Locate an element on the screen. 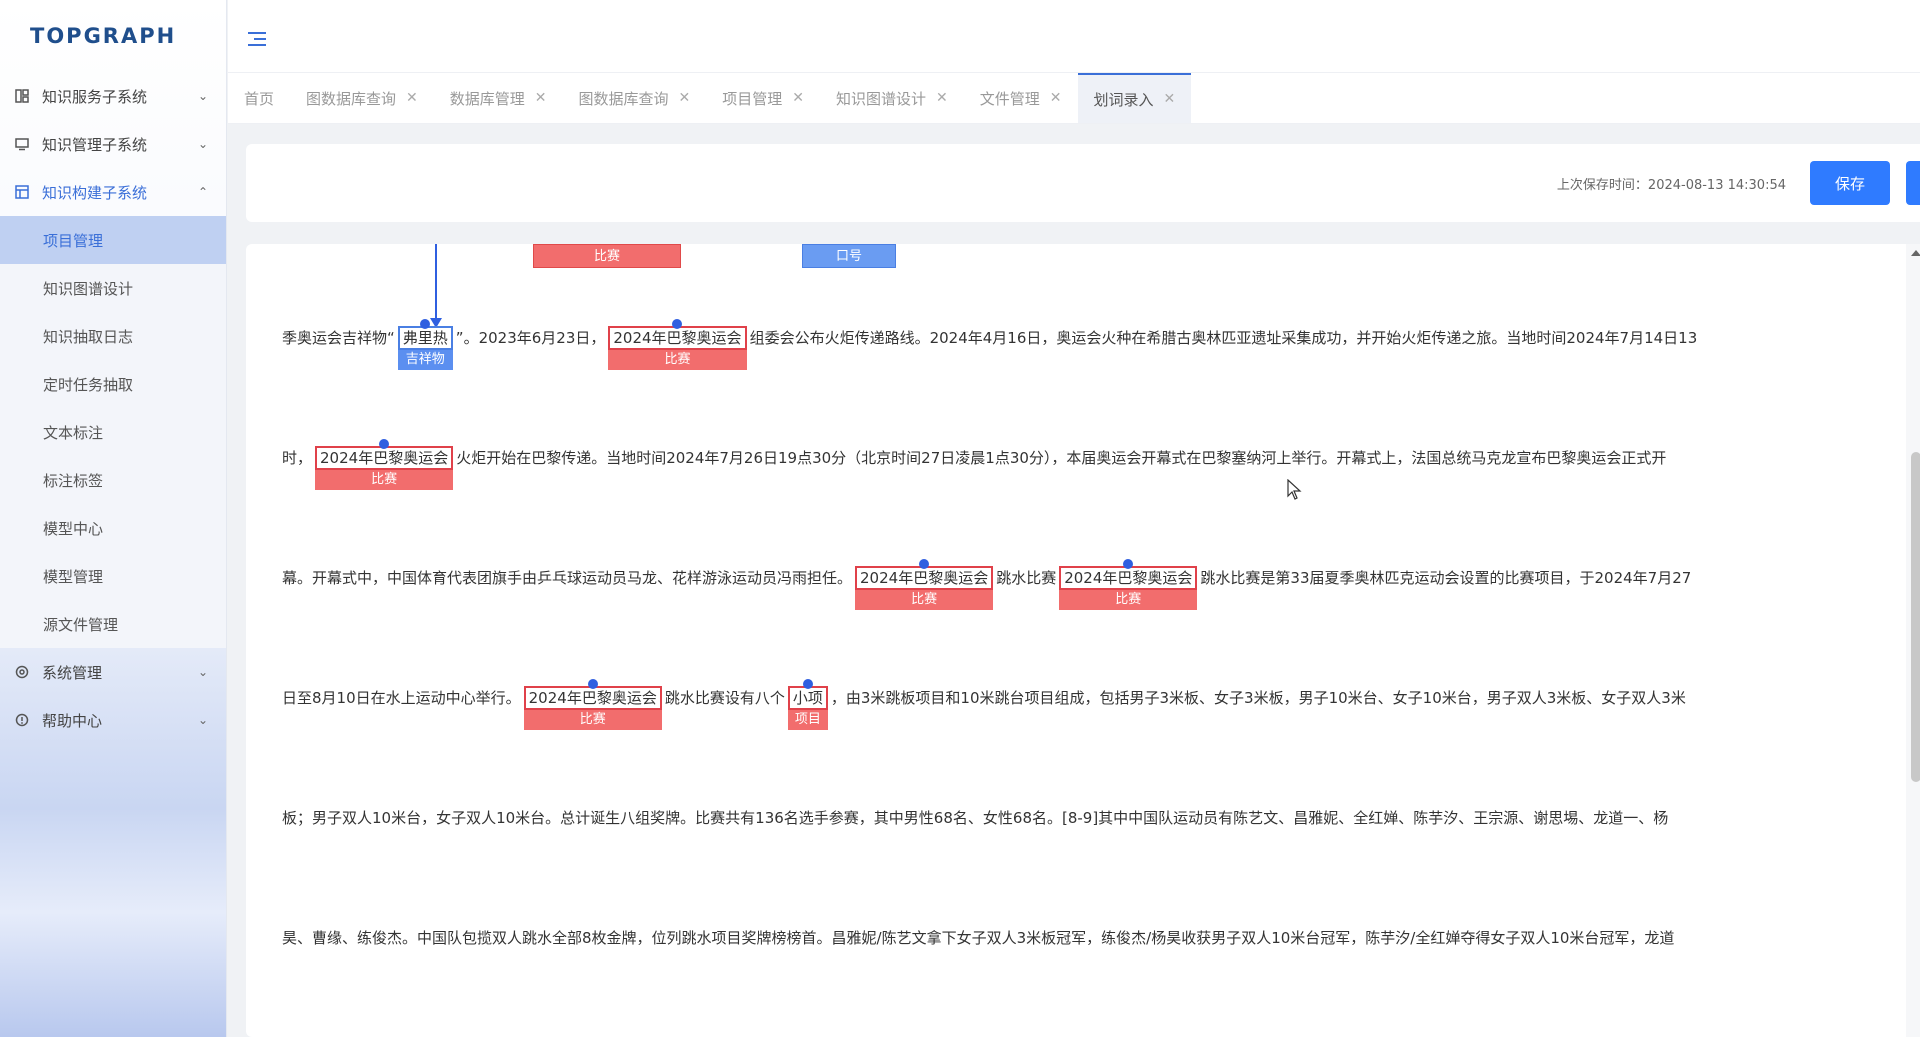  entity-text: 弗里热 is located at coordinates (425, 338).